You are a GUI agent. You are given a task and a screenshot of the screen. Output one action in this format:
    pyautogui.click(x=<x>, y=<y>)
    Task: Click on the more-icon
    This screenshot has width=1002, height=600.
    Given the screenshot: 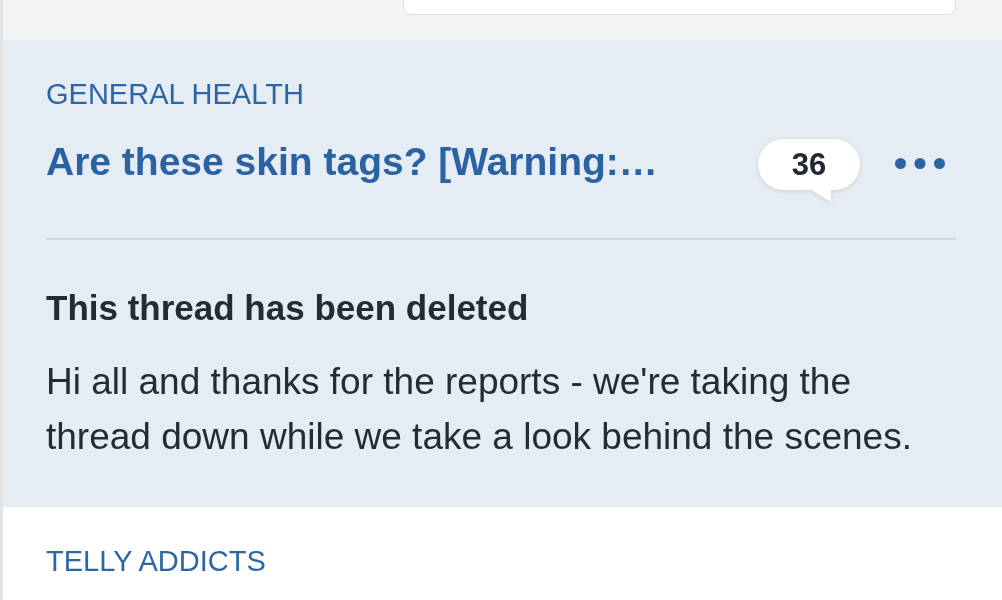 What is the action you would take?
    pyautogui.click(x=920, y=163)
    